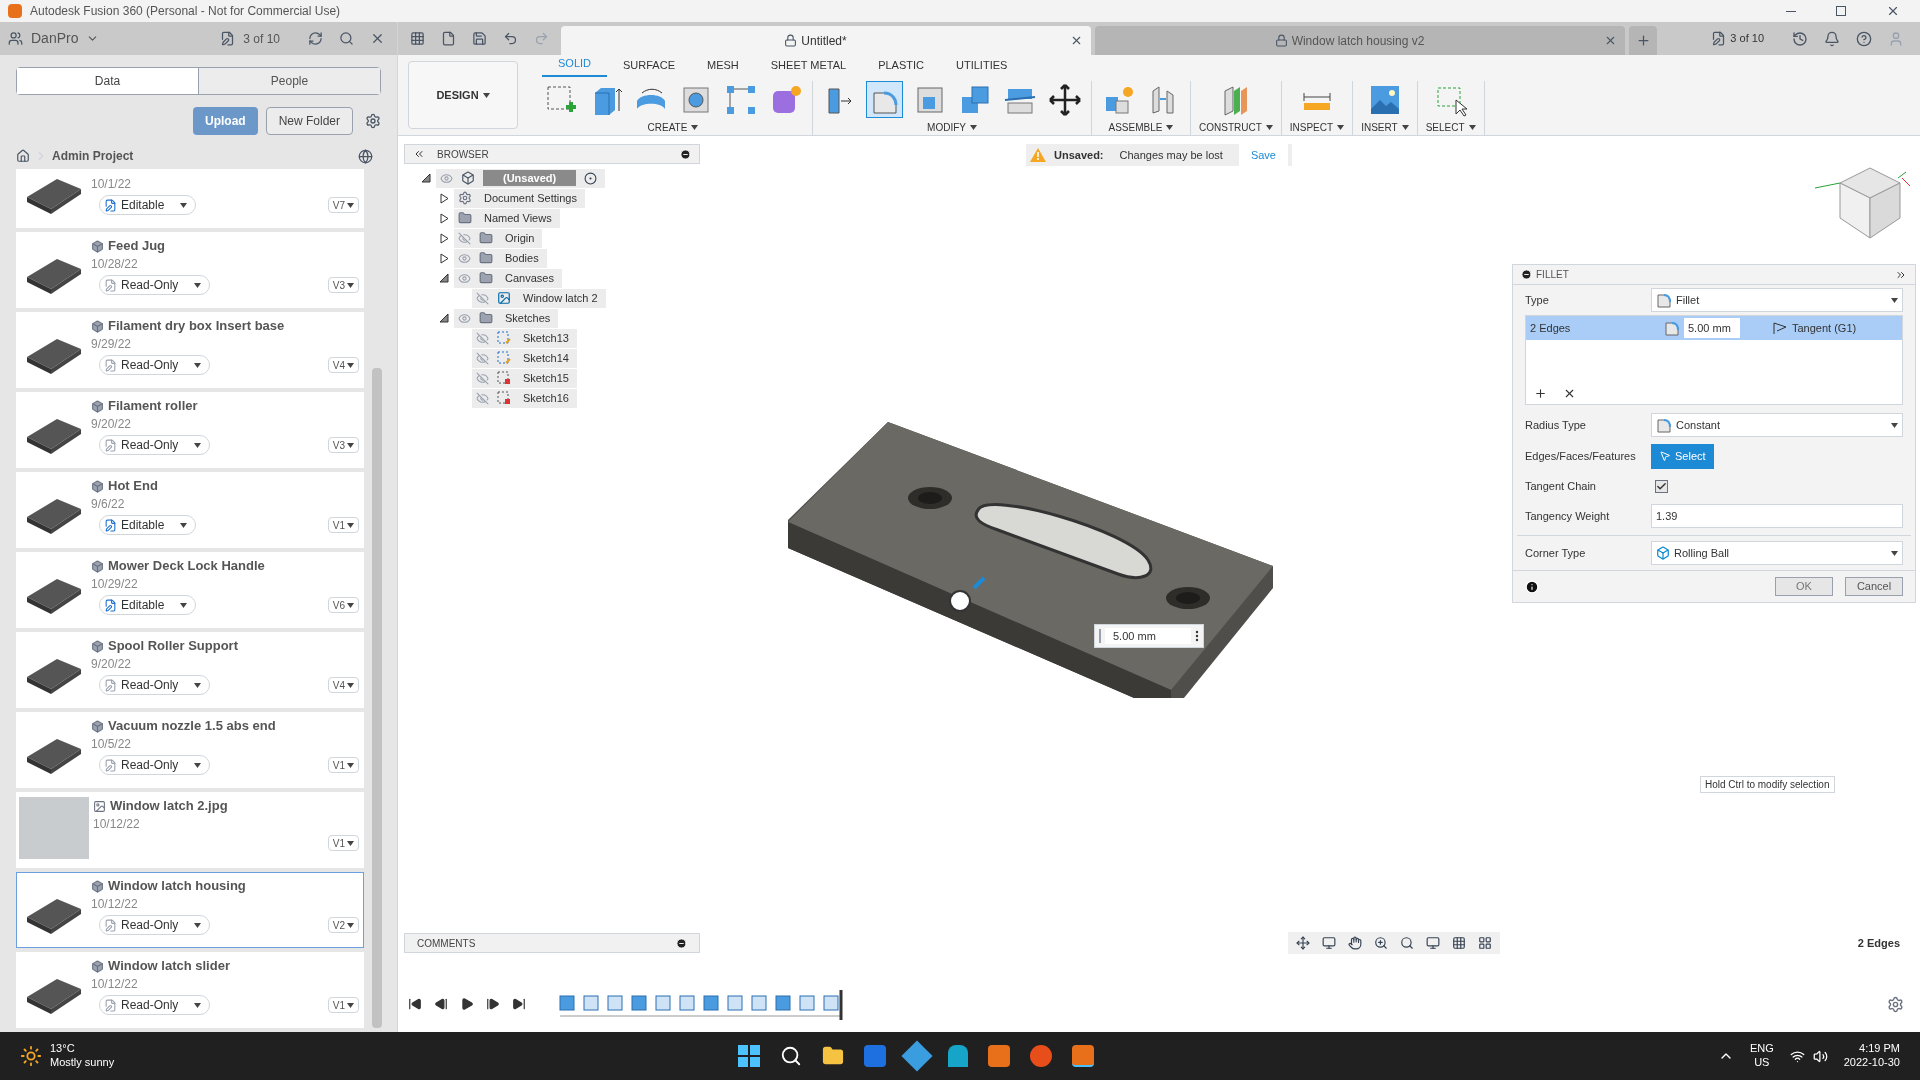  Describe the element at coordinates (192, 726) in the screenshot. I see `file-name: Vacuum nozzle 1.5 abs end` at that location.